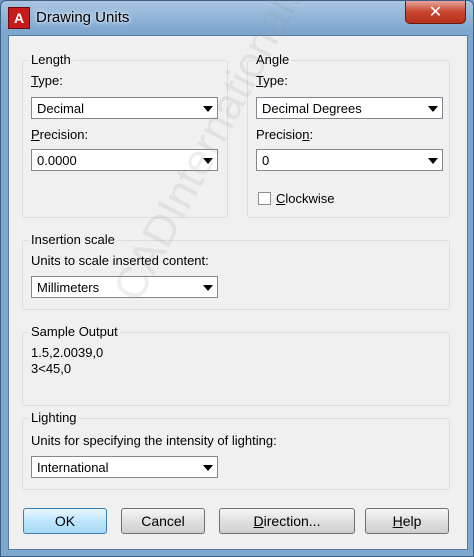 This screenshot has height=557, width=474. I want to click on insertion-scale-label: Units to scale inserted content:, so click(120, 260).